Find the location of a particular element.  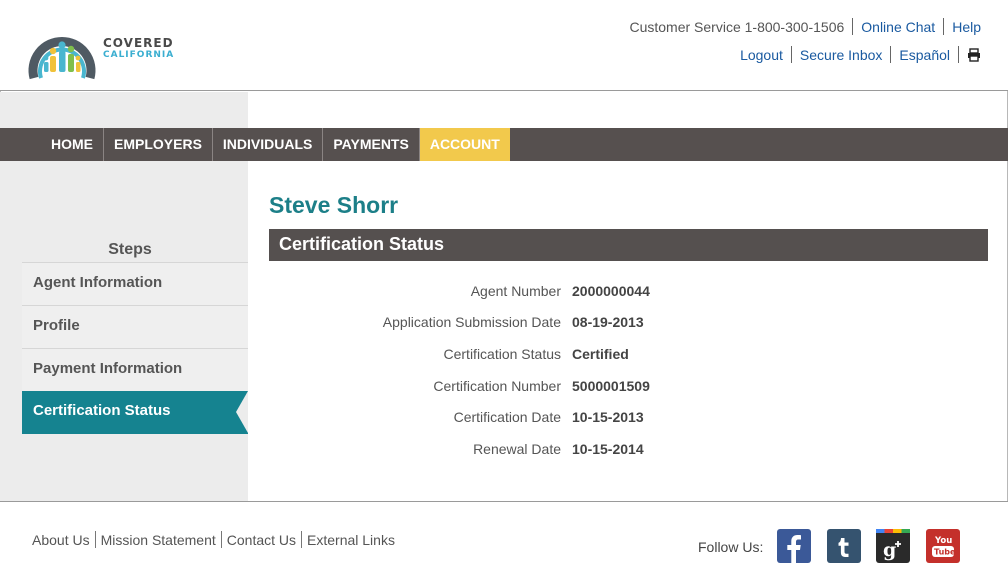

logo-word-california: CALIFORNIA is located at coordinates (139, 55).